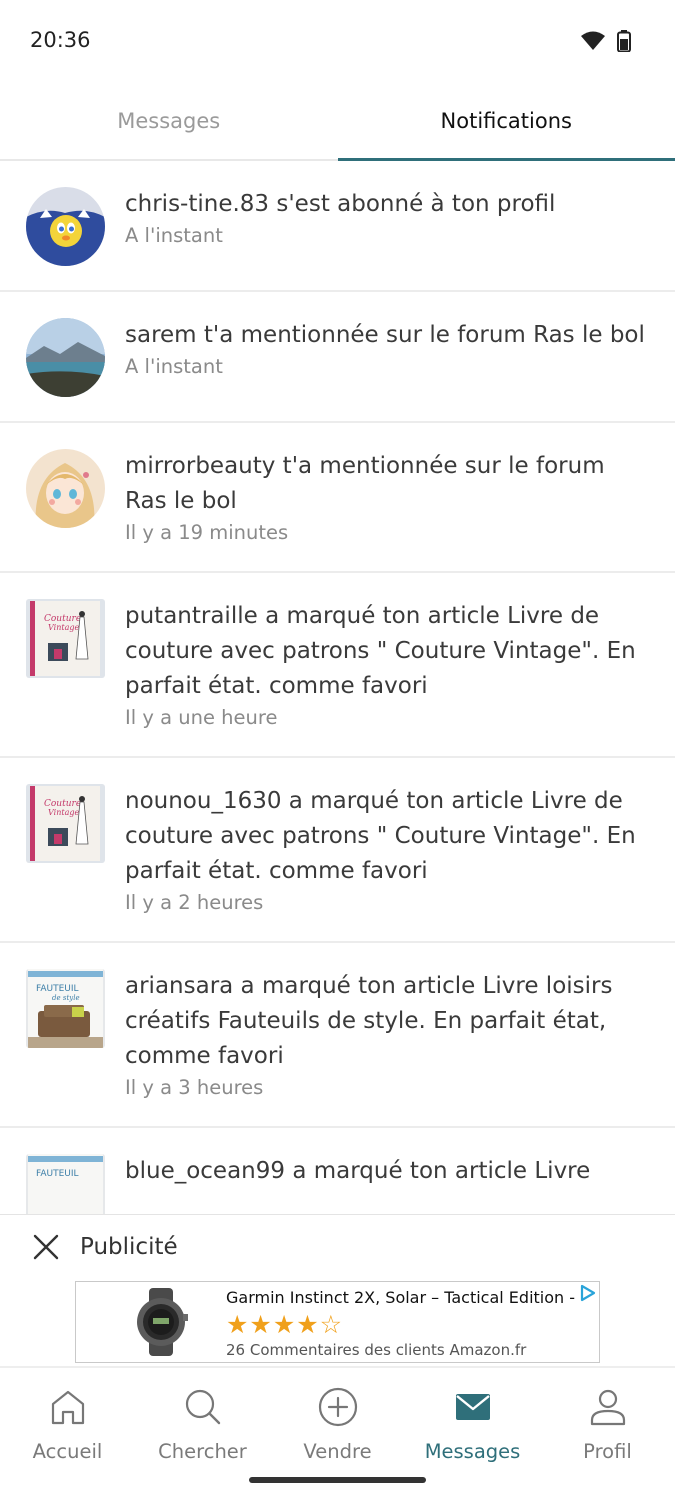 The image size is (675, 1500). What do you see at coordinates (65, 226) in the screenshot?
I see `tweety-avatar` at bounding box center [65, 226].